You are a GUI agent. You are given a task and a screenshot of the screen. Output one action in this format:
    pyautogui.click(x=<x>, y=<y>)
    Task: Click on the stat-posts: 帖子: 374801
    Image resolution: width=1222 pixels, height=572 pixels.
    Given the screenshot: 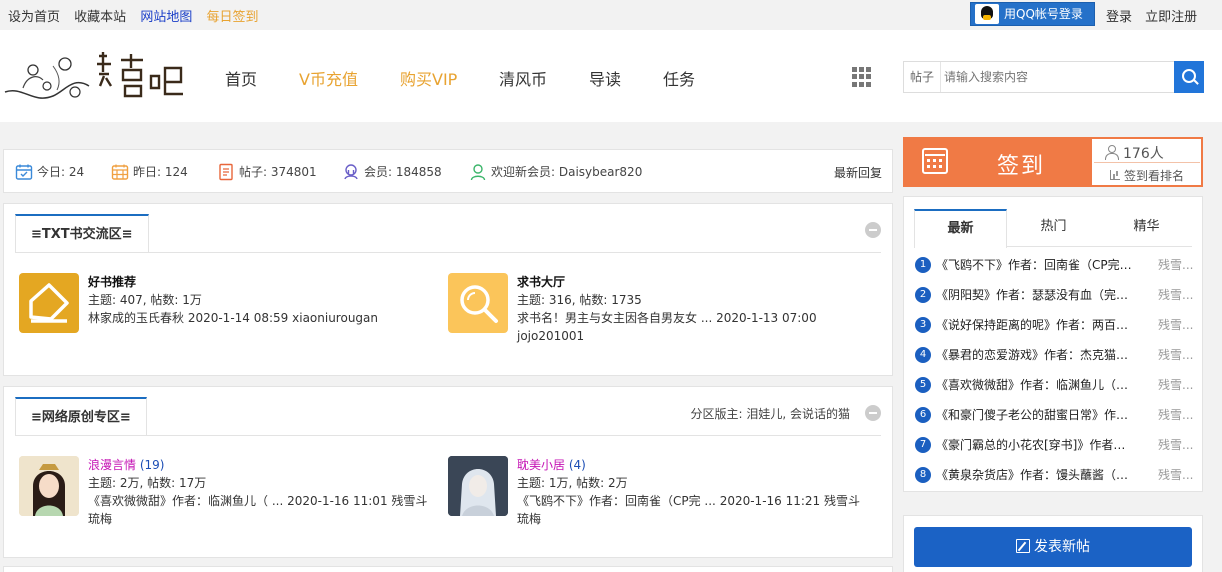 What is the action you would take?
    pyautogui.click(x=267, y=172)
    